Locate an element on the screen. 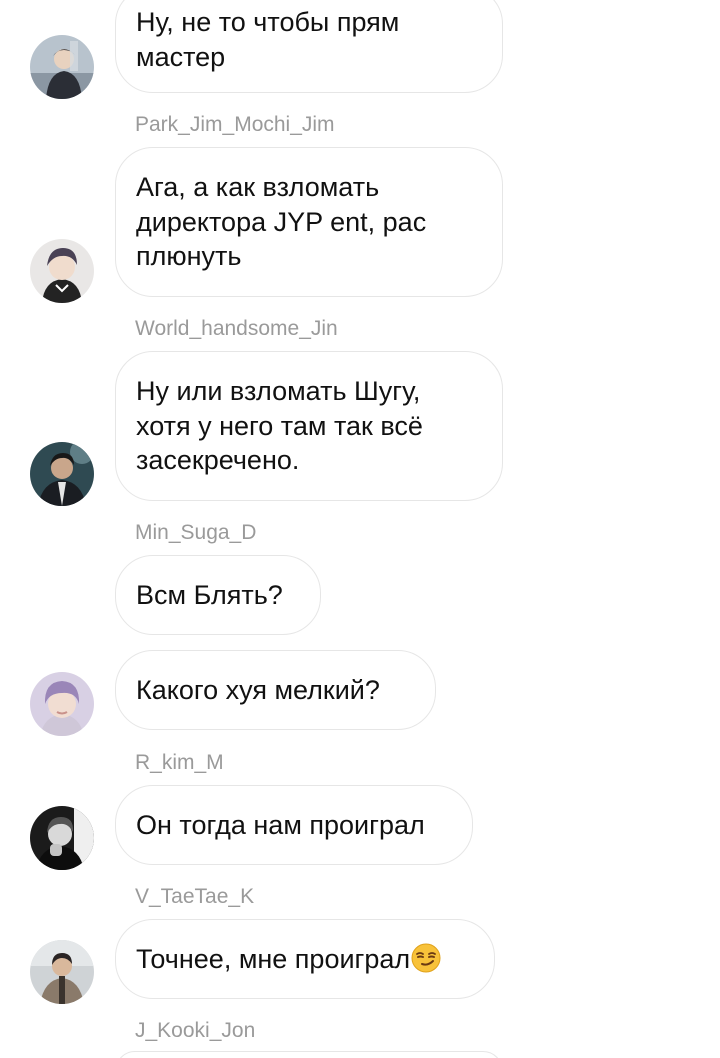 The height and width of the screenshot is (1058, 720). message-text: Всм Блять? is located at coordinates (209, 594).